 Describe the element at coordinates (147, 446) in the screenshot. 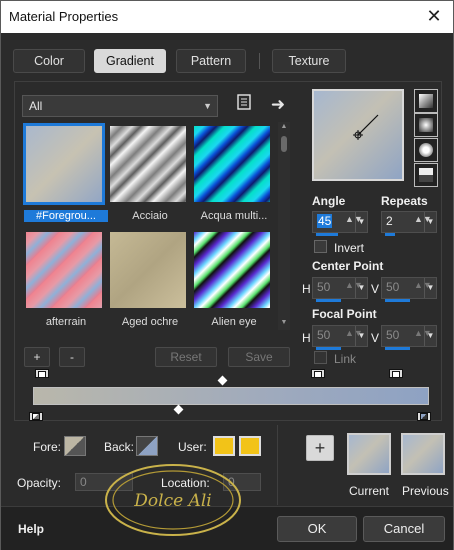

I see `back-color-button` at that location.